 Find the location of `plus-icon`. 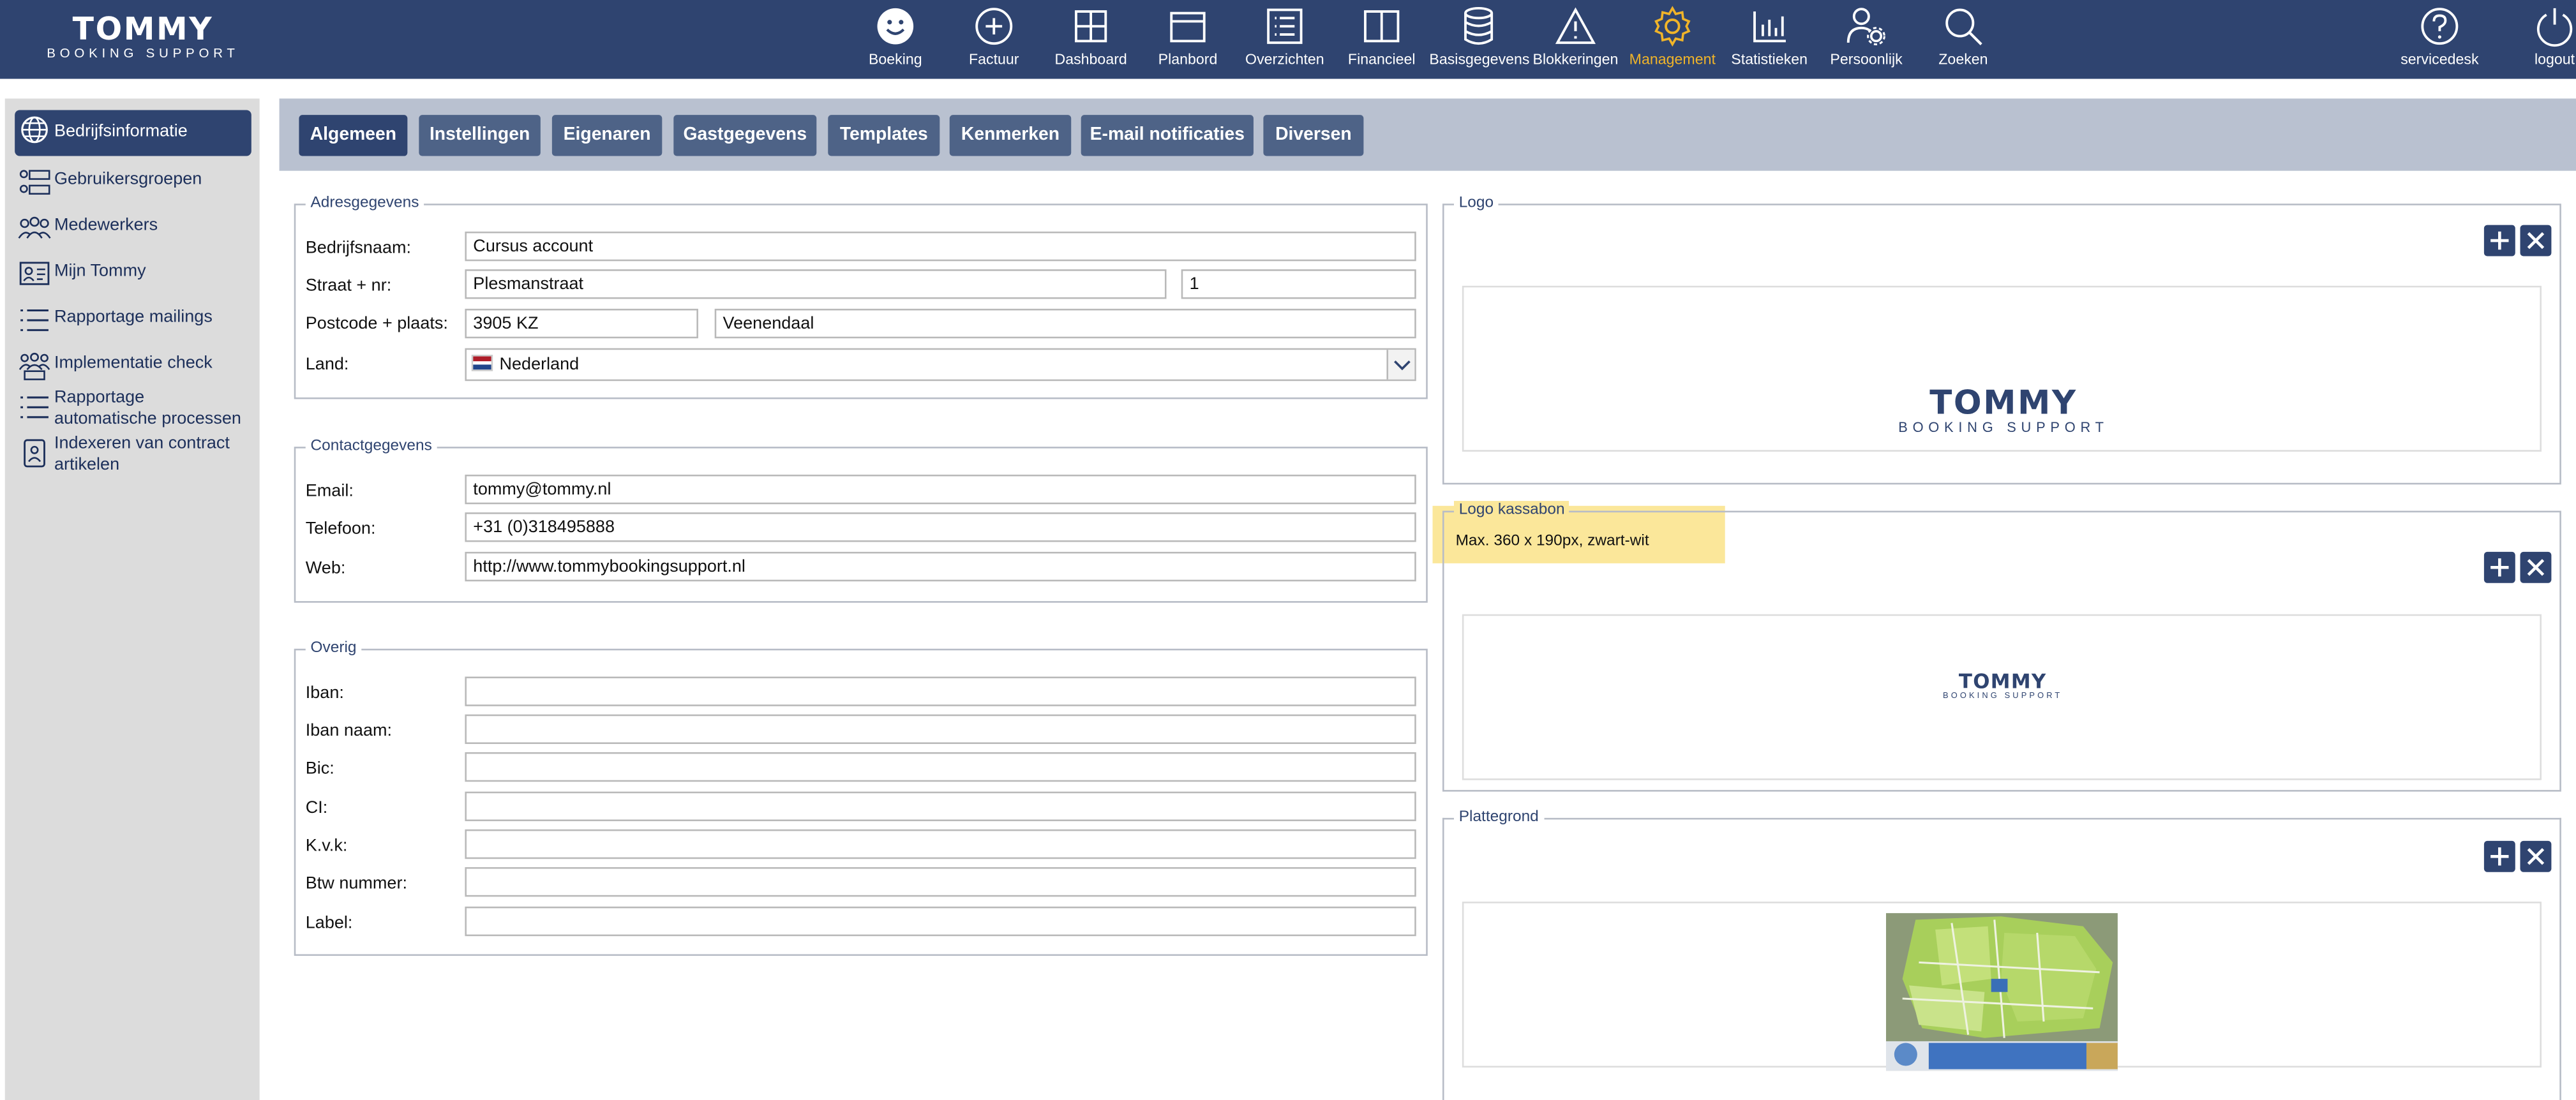

plus-icon is located at coordinates (2499, 567).